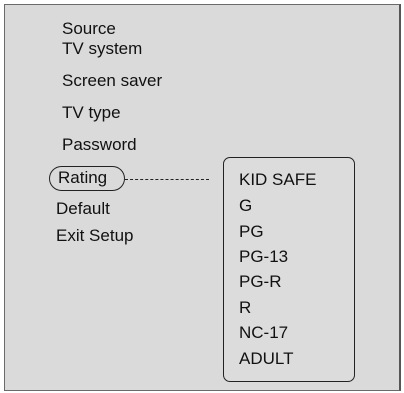 Image resolution: width=404 pixels, height=393 pixels. Describe the element at coordinates (266, 359) in the screenshot. I see `rating-option-adult: ADULT` at that location.